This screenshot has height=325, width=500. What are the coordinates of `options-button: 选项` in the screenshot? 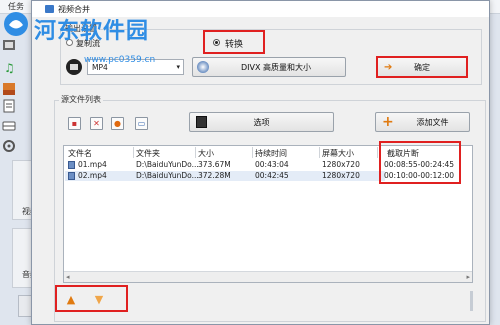 It's located at (261, 122).